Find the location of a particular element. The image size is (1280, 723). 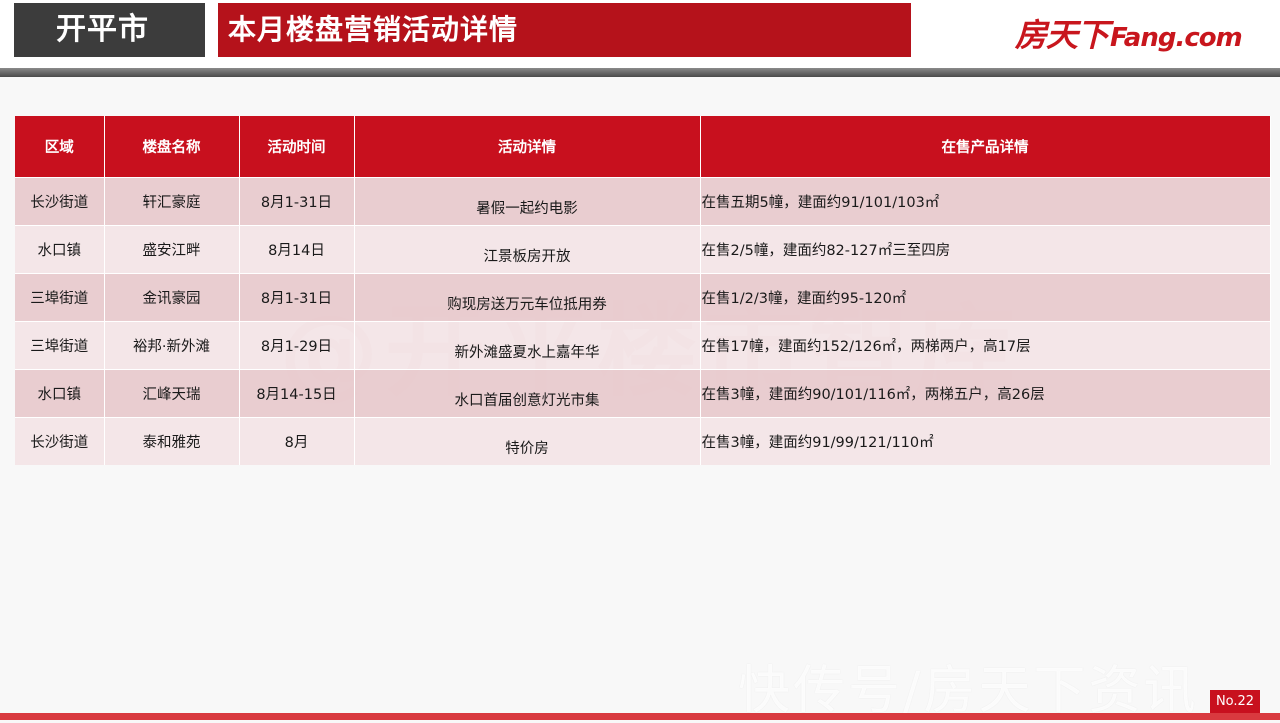

cell-activity-detail: 暑假一起约电影 is located at coordinates (527, 201).